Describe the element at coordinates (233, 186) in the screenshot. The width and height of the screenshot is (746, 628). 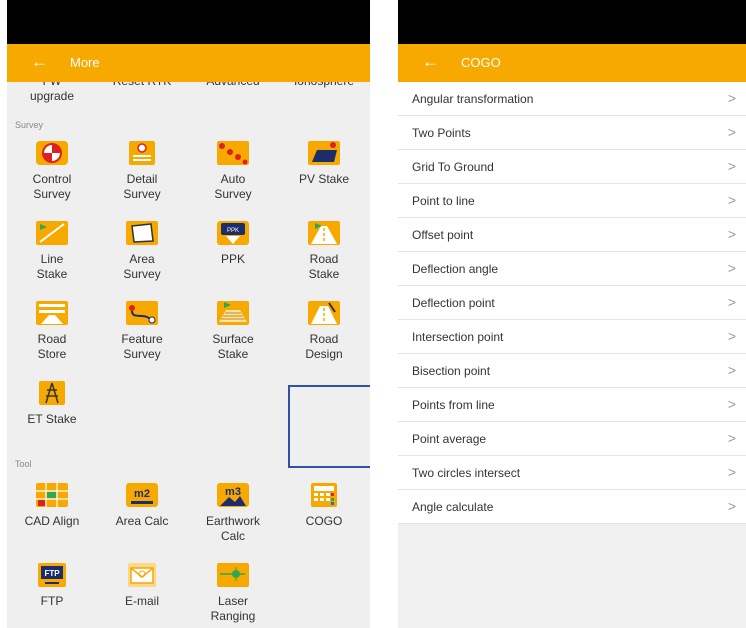
I see `tile-label: Auto Survey` at that location.